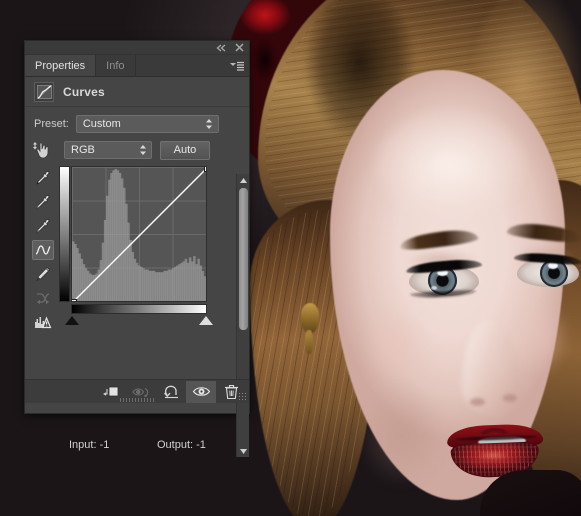 The width and height of the screenshot is (581, 516). I want to click on scroll-up-arrow-icon, so click(243, 180).